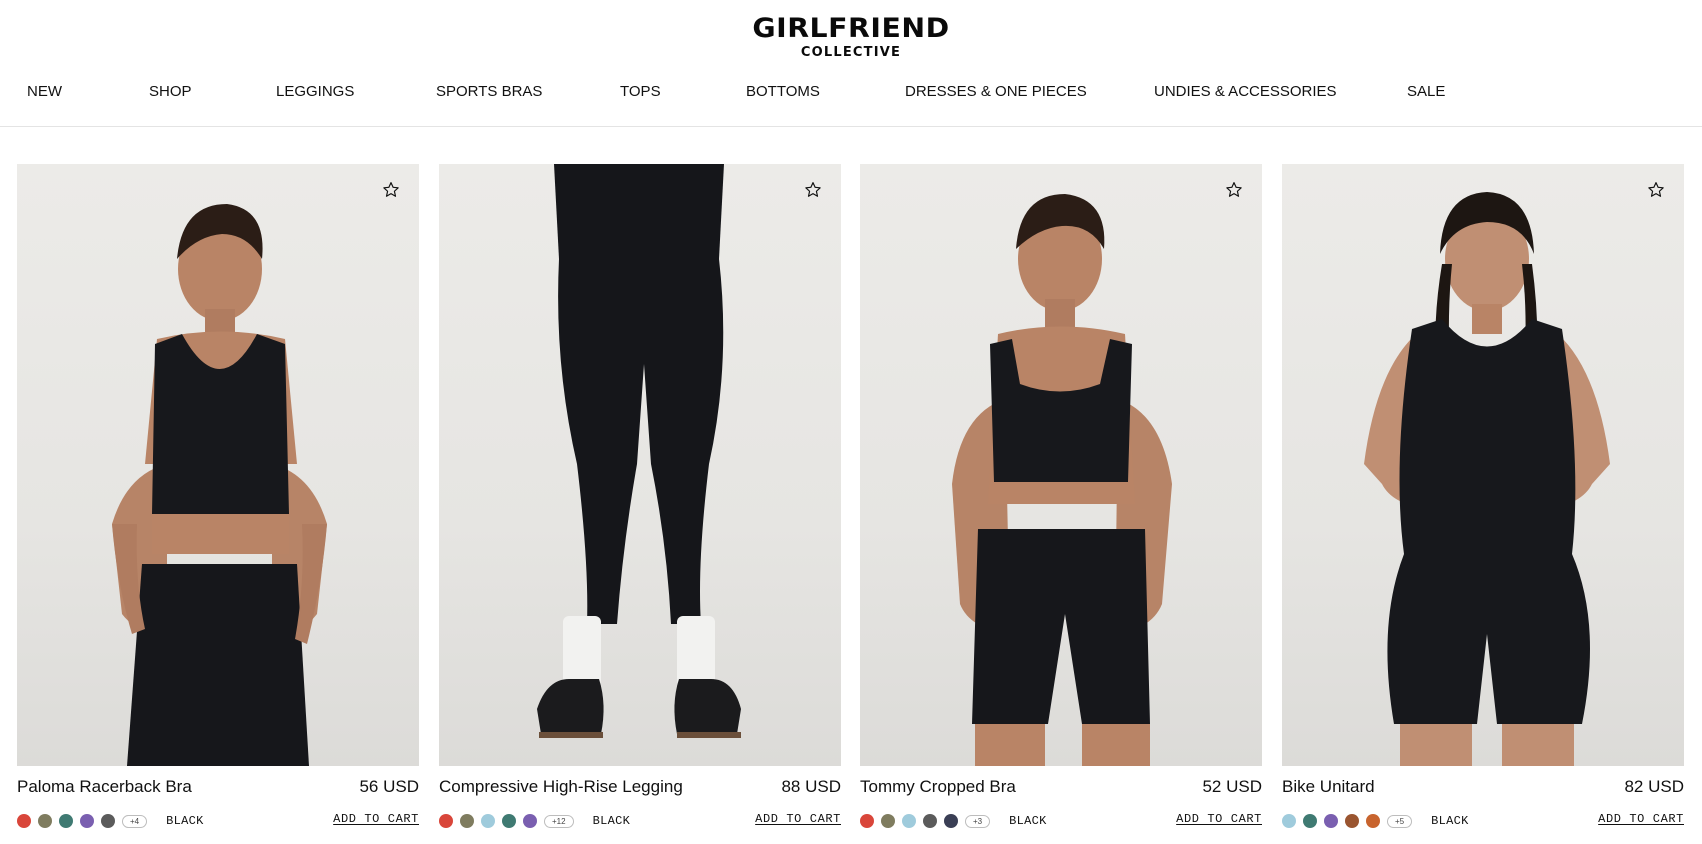 Image resolution: width=1702 pixels, height=844 pixels. I want to click on nav-item-tops: TOPS, so click(640, 92).